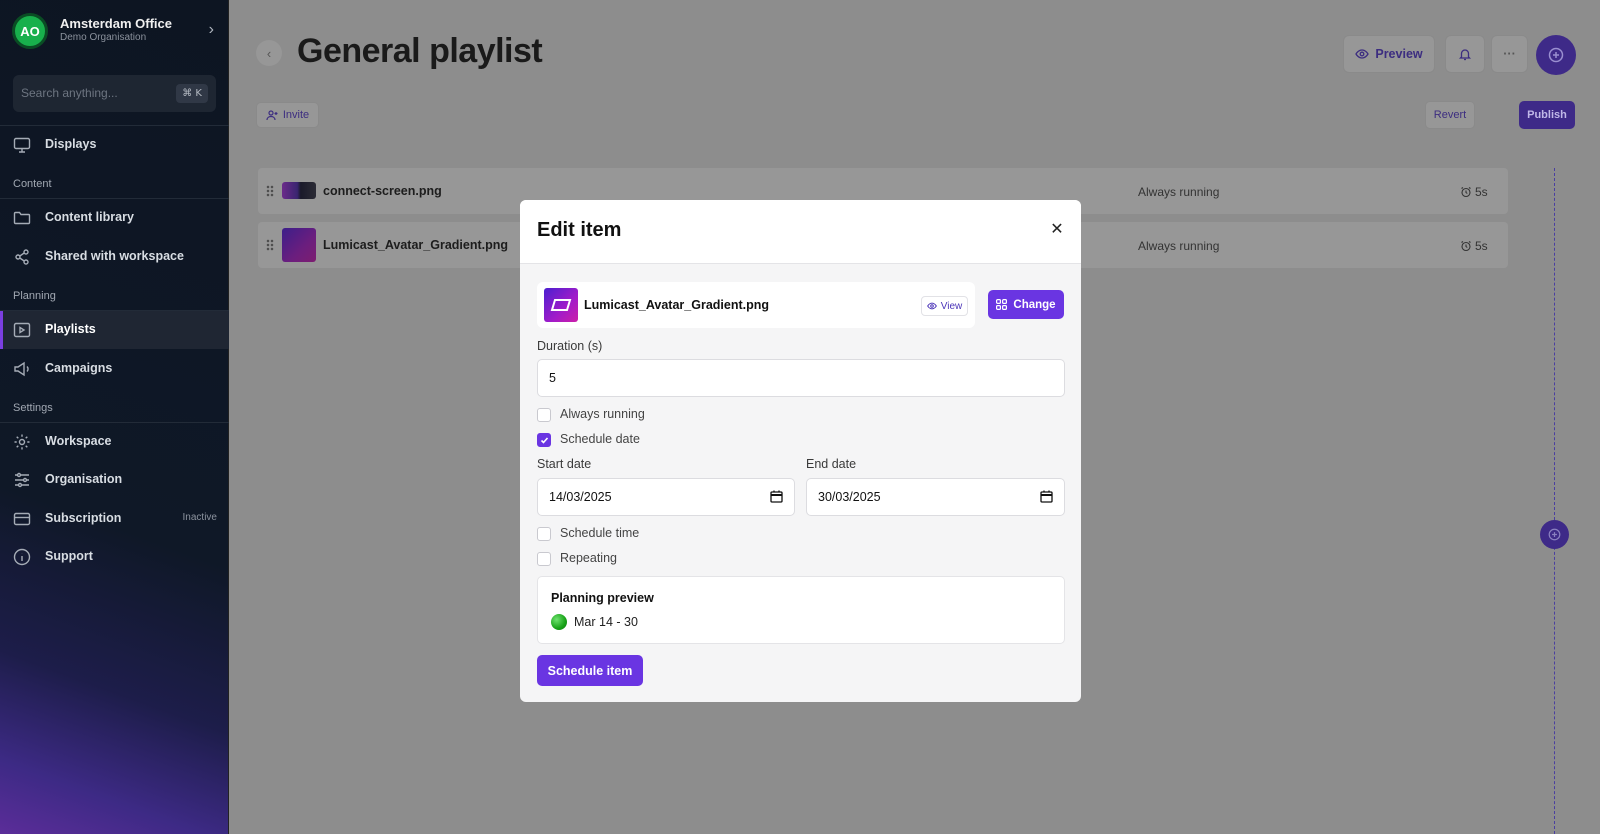 This screenshot has width=1600, height=834. Describe the element at coordinates (22, 557) in the screenshot. I see `info-icon` at that location.